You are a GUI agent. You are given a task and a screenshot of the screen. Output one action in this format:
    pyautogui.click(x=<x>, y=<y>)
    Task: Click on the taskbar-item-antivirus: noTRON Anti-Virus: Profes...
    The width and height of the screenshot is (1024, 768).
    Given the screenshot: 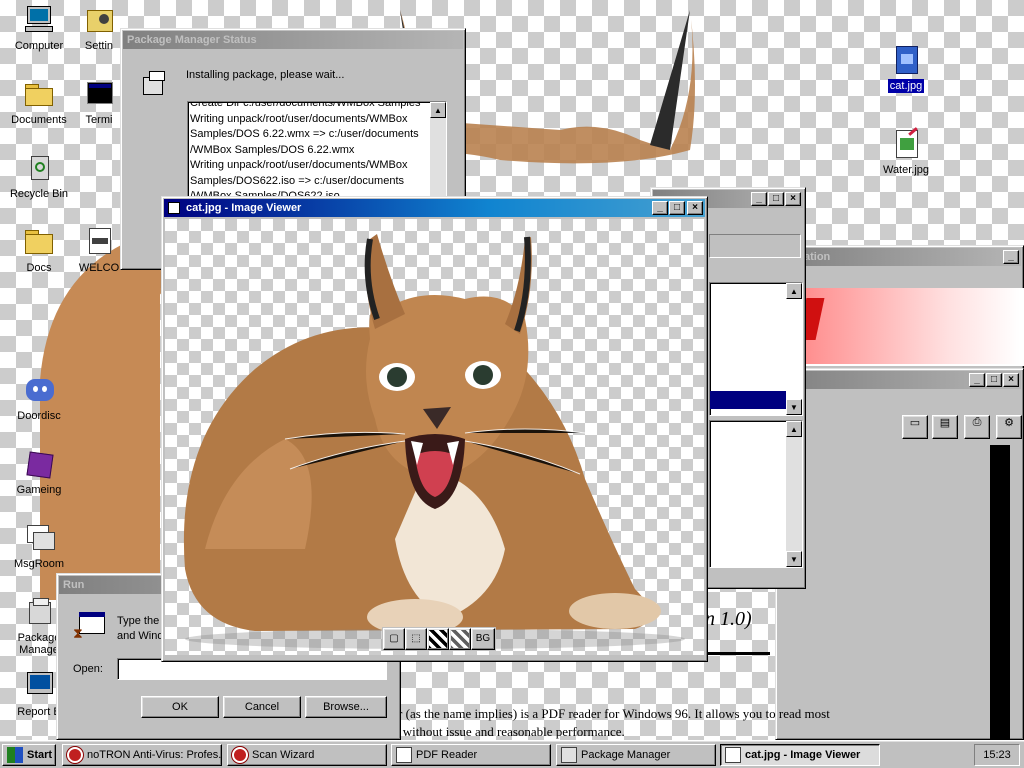 What is the action you would take?
    pyautogui.click(x=142, y=755)
    